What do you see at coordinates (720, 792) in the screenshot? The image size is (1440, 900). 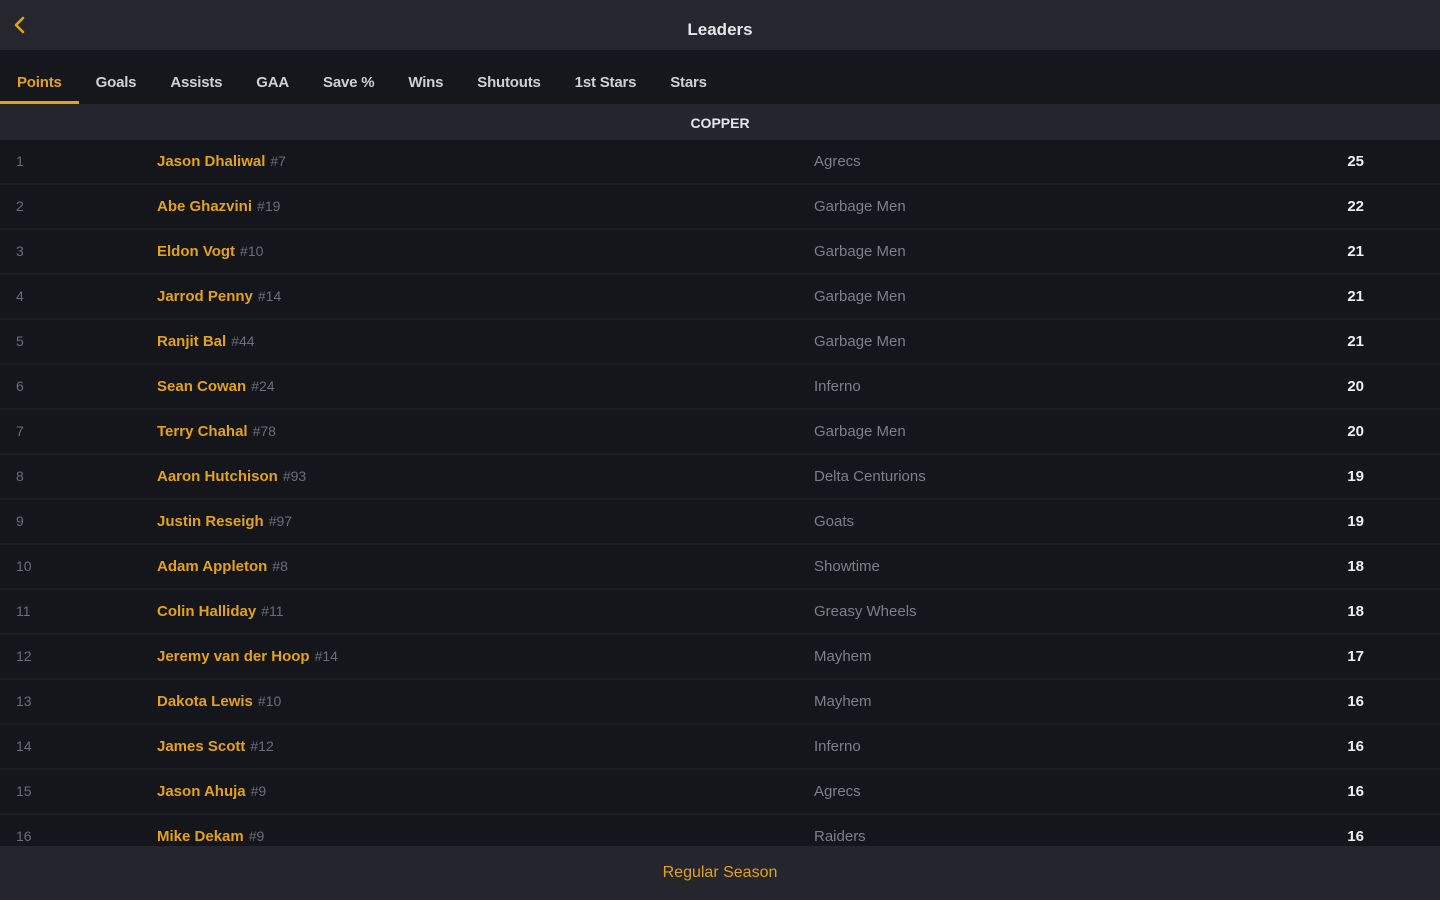 I see `leader-row: 15 Jason Ahuja #9 Agrecs 16` at bounding box center [720, 792].